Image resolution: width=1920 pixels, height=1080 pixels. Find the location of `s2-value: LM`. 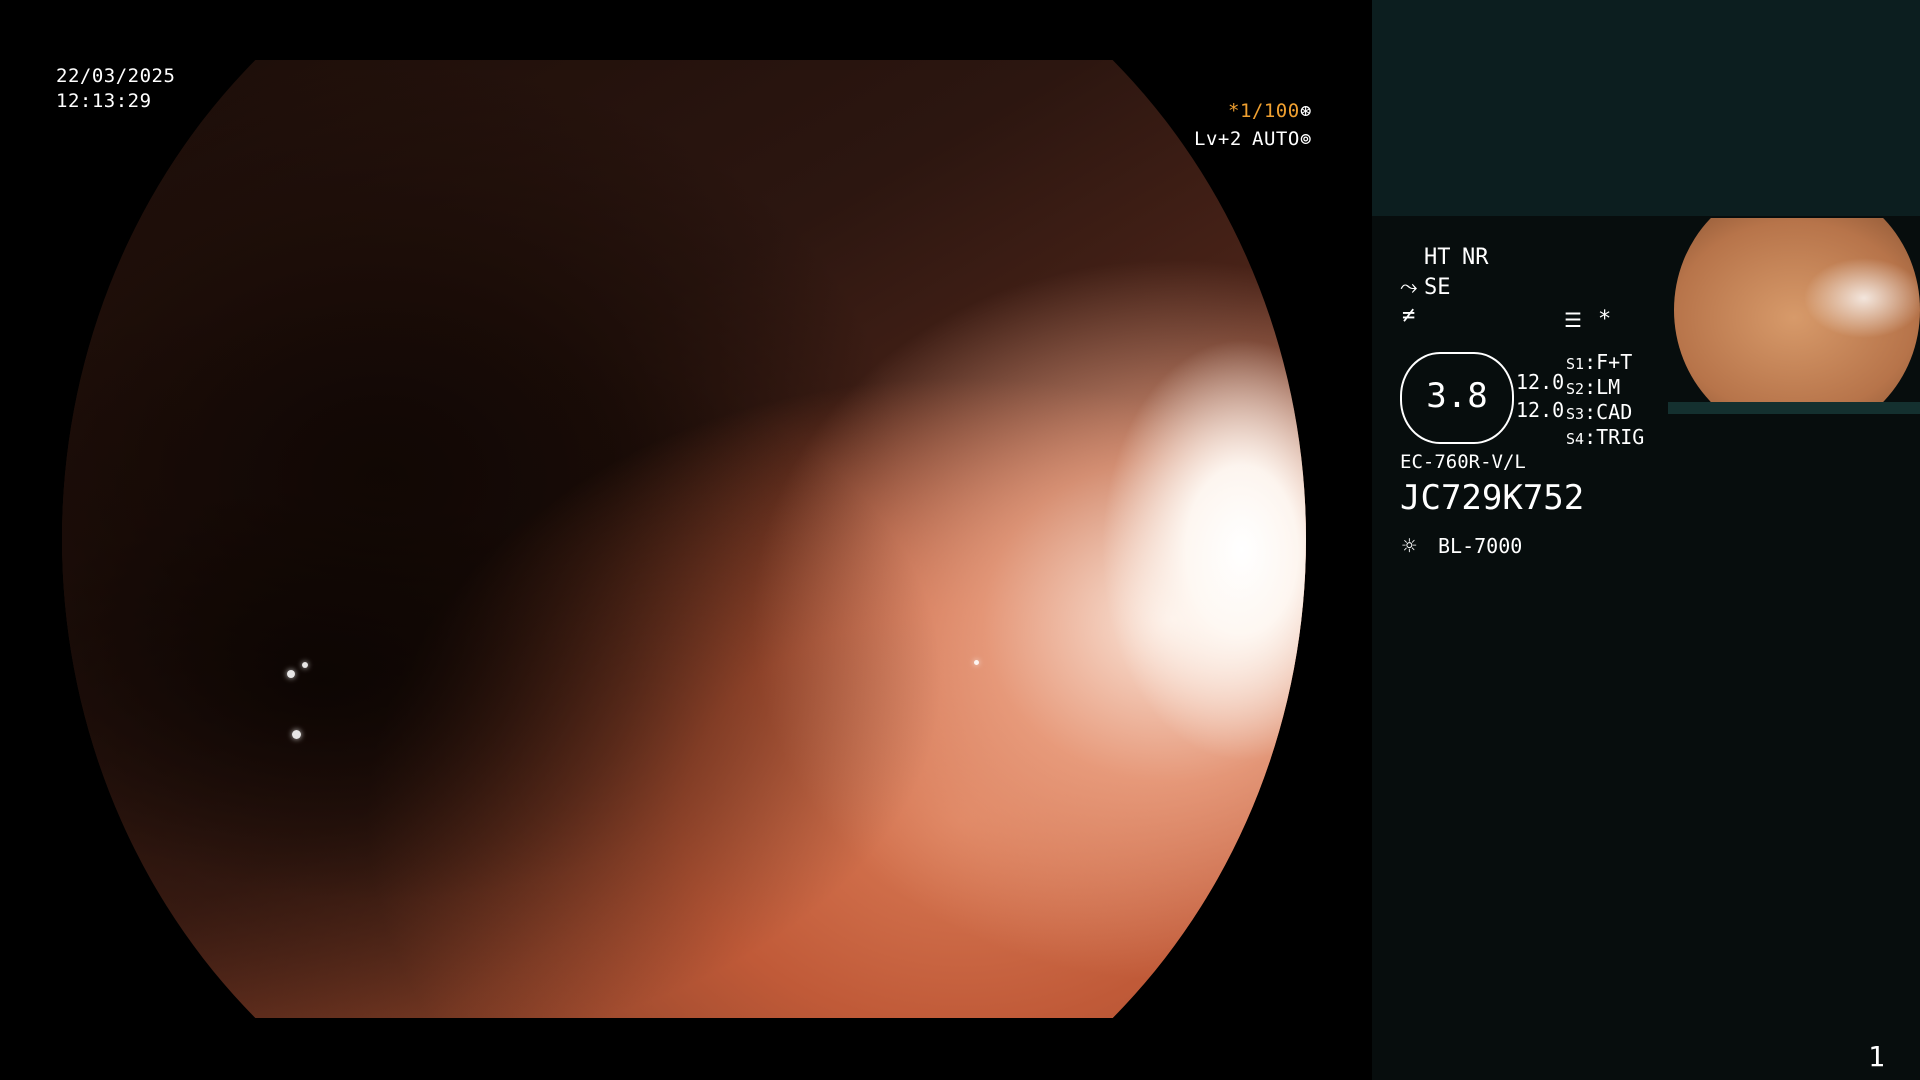

s2-value: LM is located at coordinates (1608, 387).